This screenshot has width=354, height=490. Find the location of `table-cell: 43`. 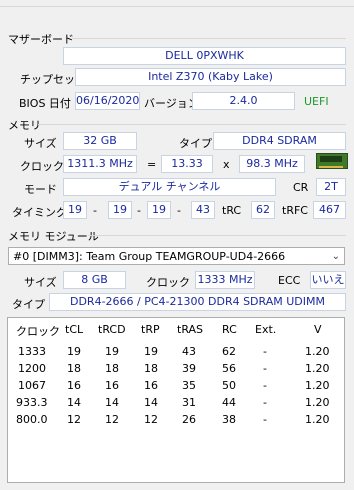

table-cell: 43 is located at coordinates (189, 351).